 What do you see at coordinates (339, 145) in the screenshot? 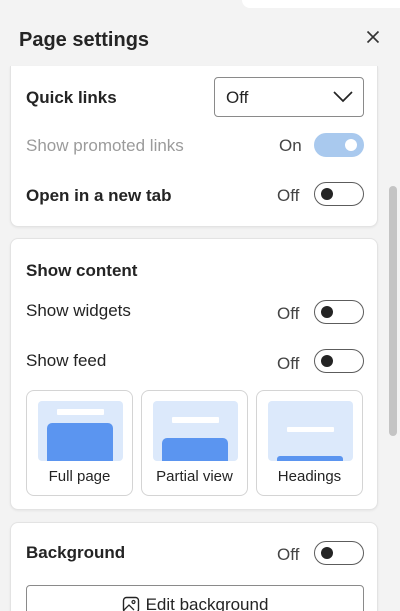
I see `show-promoted-links-toggle` at bounding box center [339, 145].